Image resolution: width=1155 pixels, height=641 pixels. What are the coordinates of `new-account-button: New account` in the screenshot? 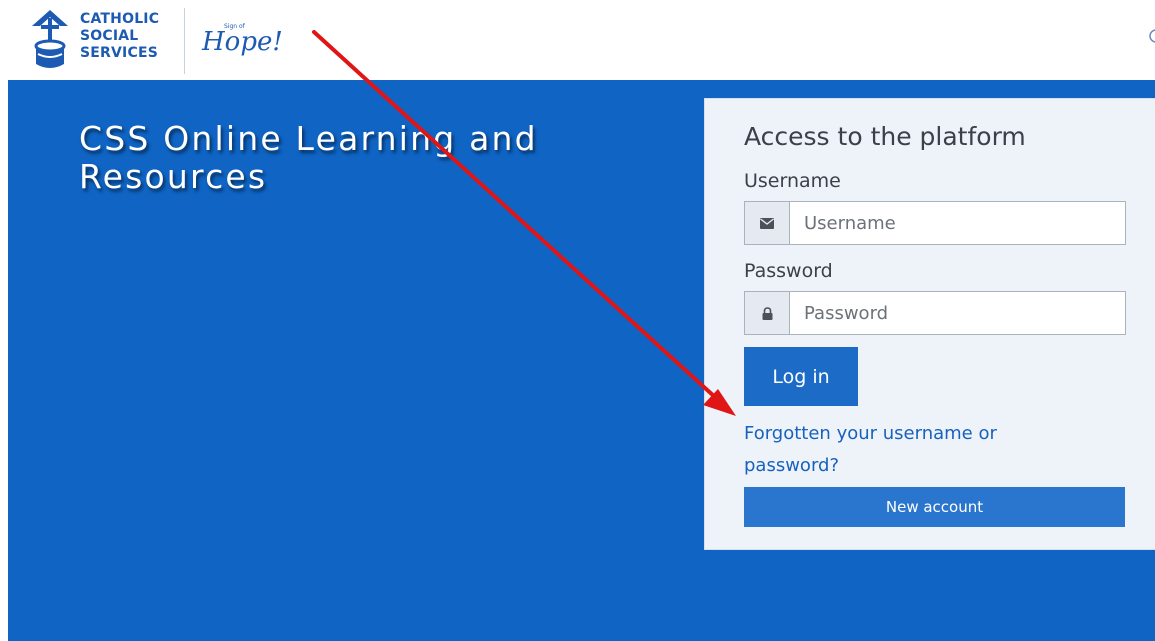 It's located at (934, 507).